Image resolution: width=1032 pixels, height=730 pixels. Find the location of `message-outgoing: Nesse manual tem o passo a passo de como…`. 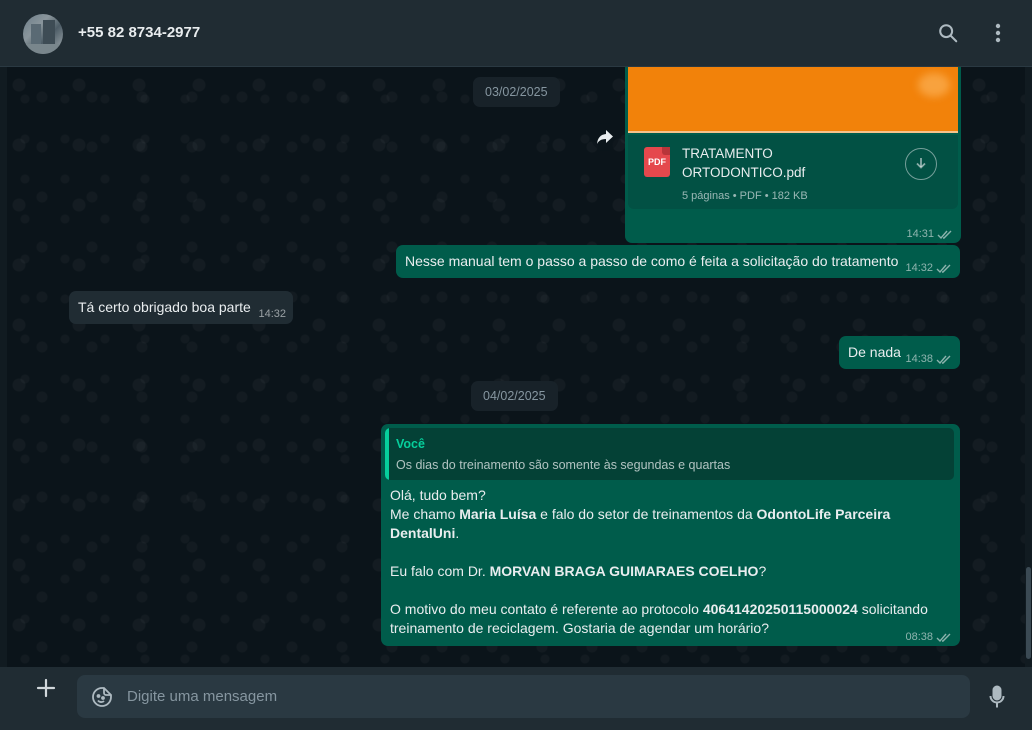

message-outgoing: Nesse manual tem o passo a passo de como… is located at coordinates (678, 261).